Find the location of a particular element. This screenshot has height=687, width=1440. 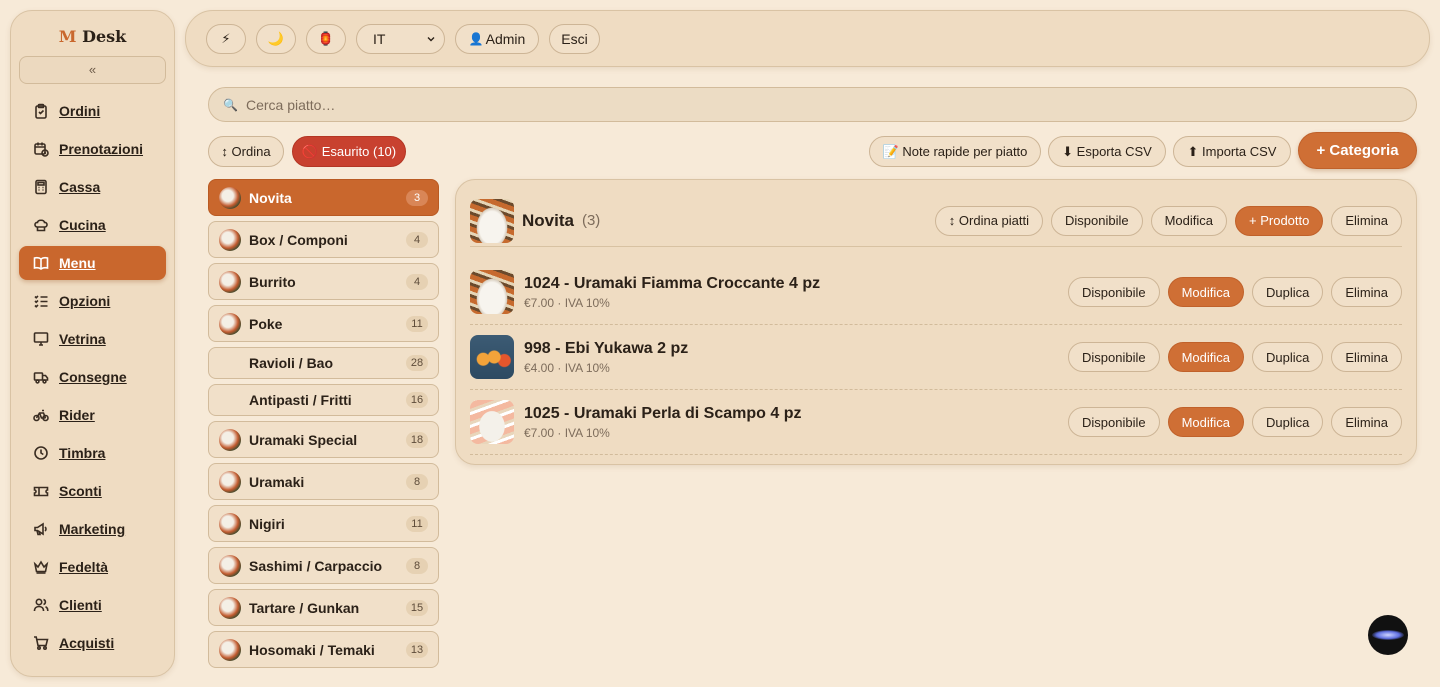

add-product-button: + Prodotto is located at coordinates (1279, 220).